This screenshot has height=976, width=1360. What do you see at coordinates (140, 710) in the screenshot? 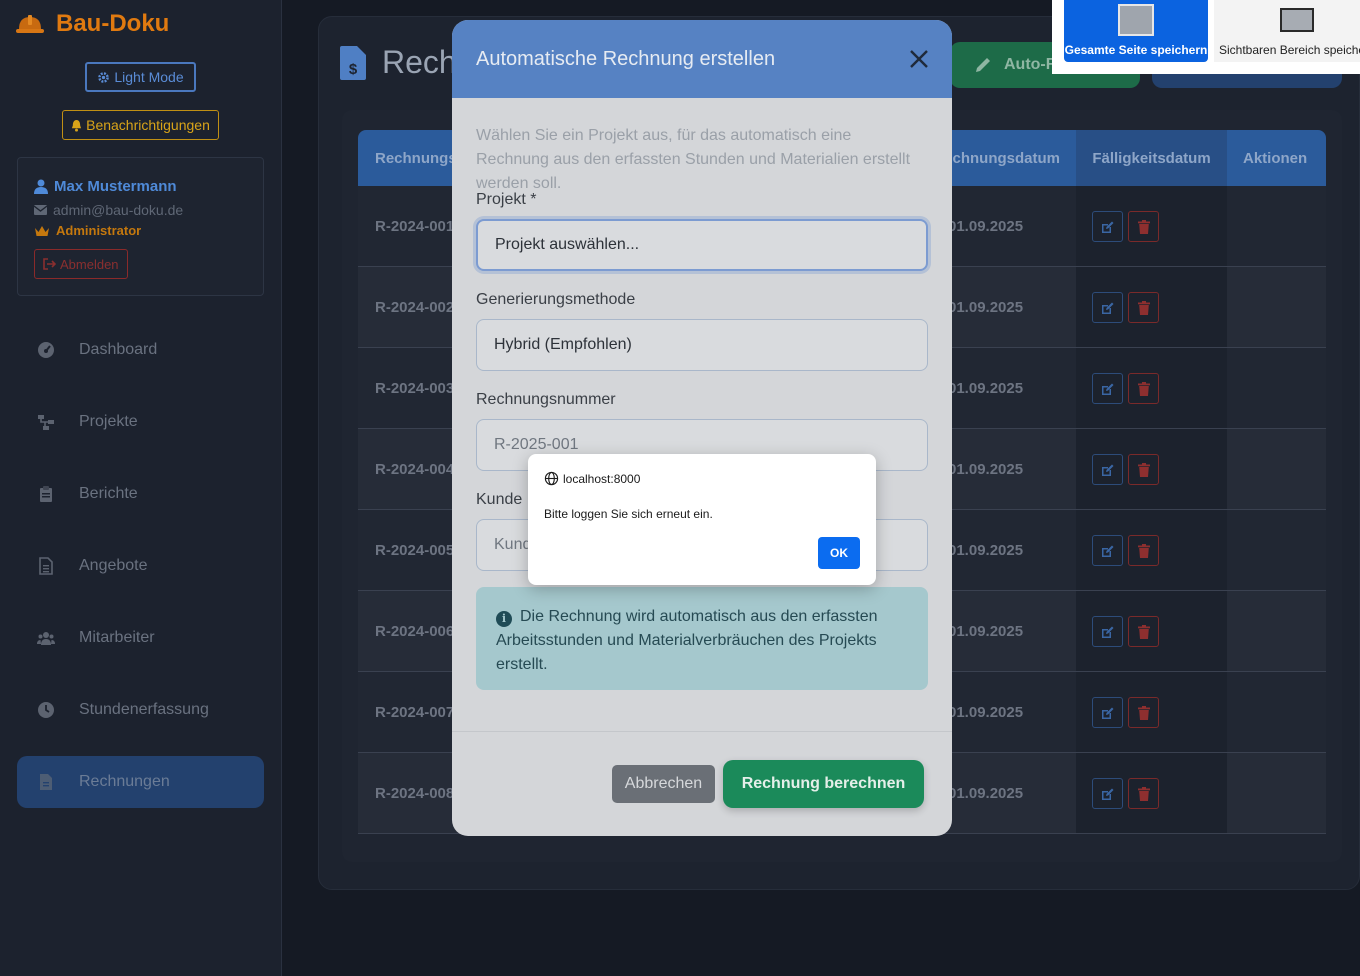
I see `sidebar-item-stundenerfassung: Stundenerfassung` at bounding box center [140, 710].